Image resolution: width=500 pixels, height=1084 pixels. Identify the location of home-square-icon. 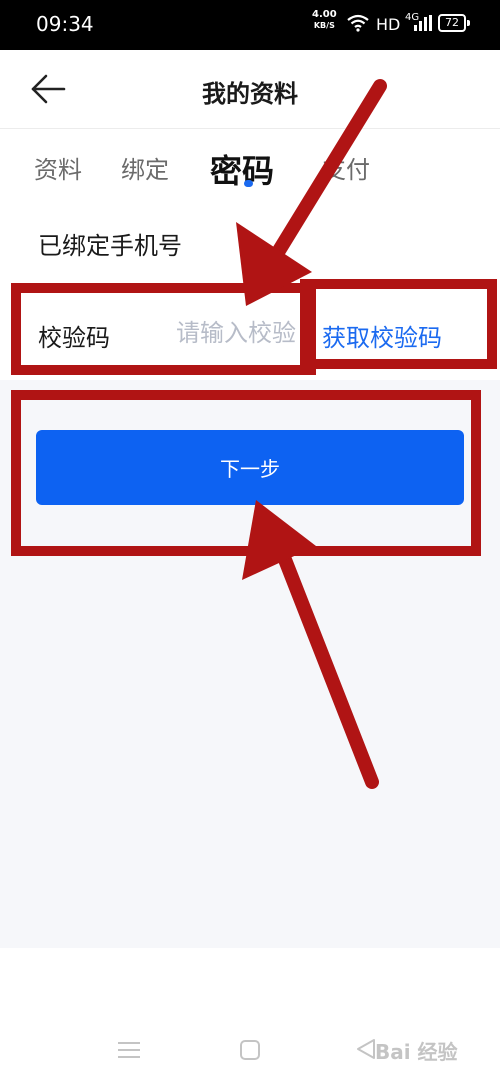
(250, 1050).